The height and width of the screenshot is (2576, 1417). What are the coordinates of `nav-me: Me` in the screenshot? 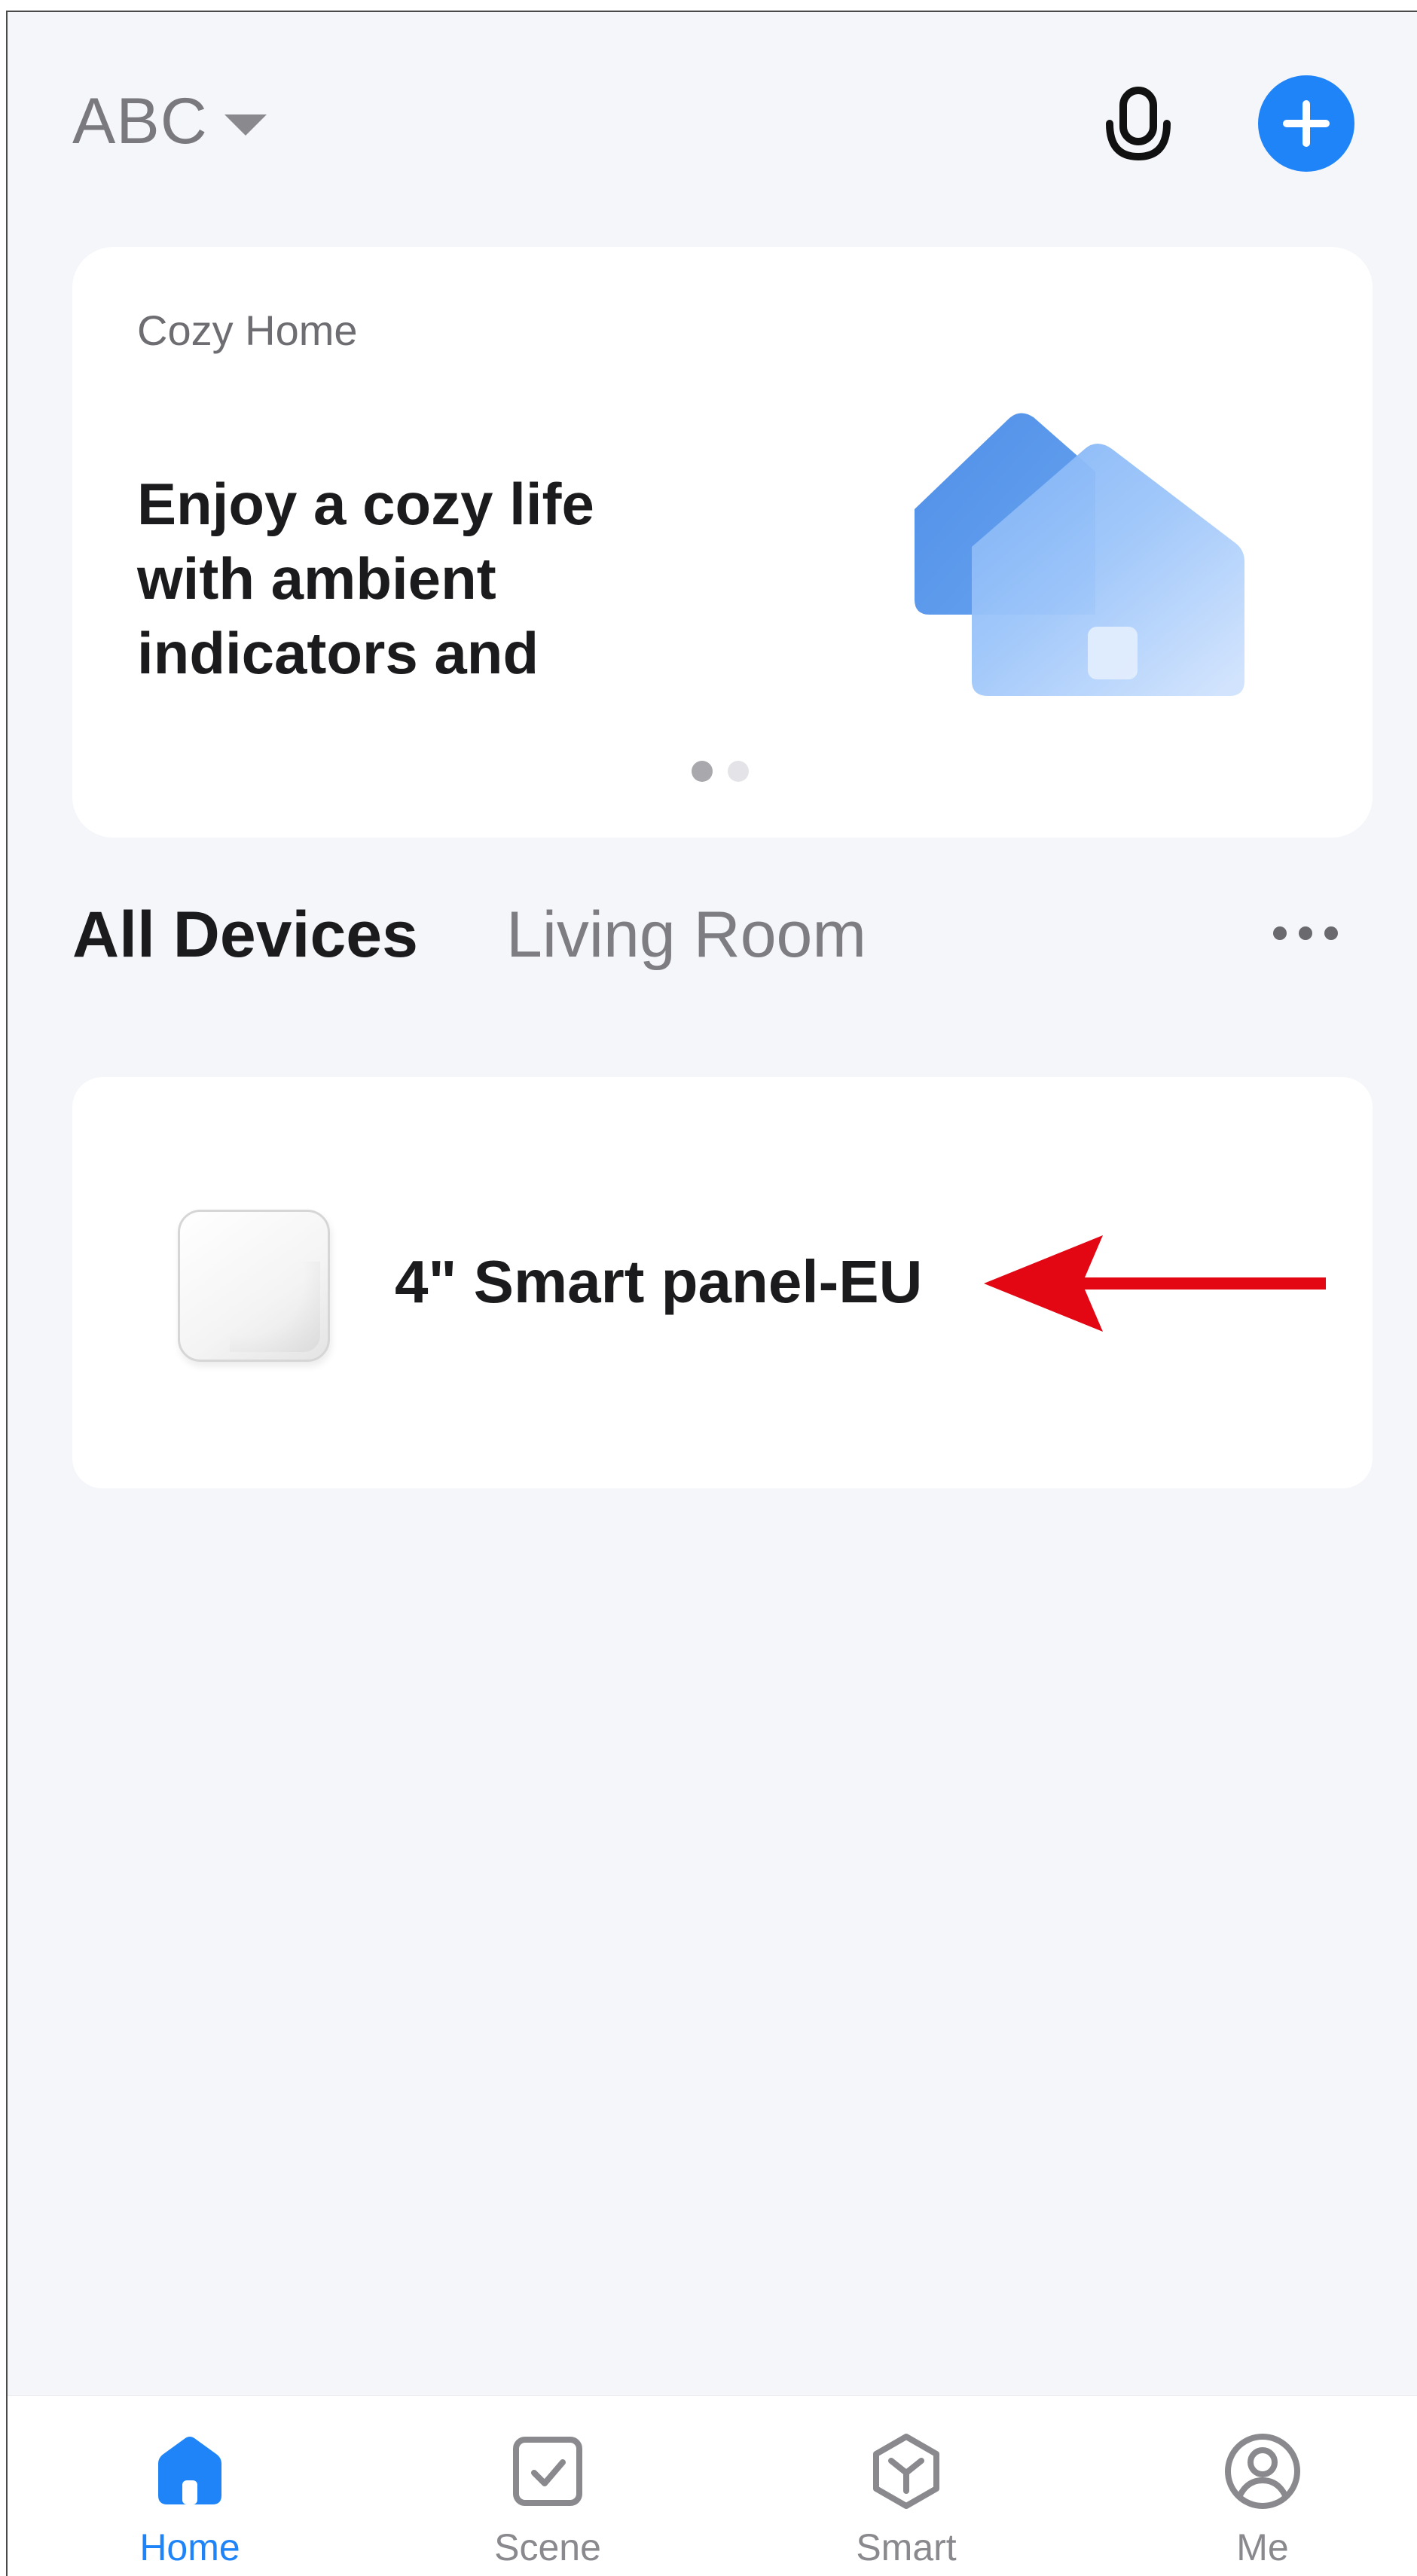 It's located at (1263, 2503).